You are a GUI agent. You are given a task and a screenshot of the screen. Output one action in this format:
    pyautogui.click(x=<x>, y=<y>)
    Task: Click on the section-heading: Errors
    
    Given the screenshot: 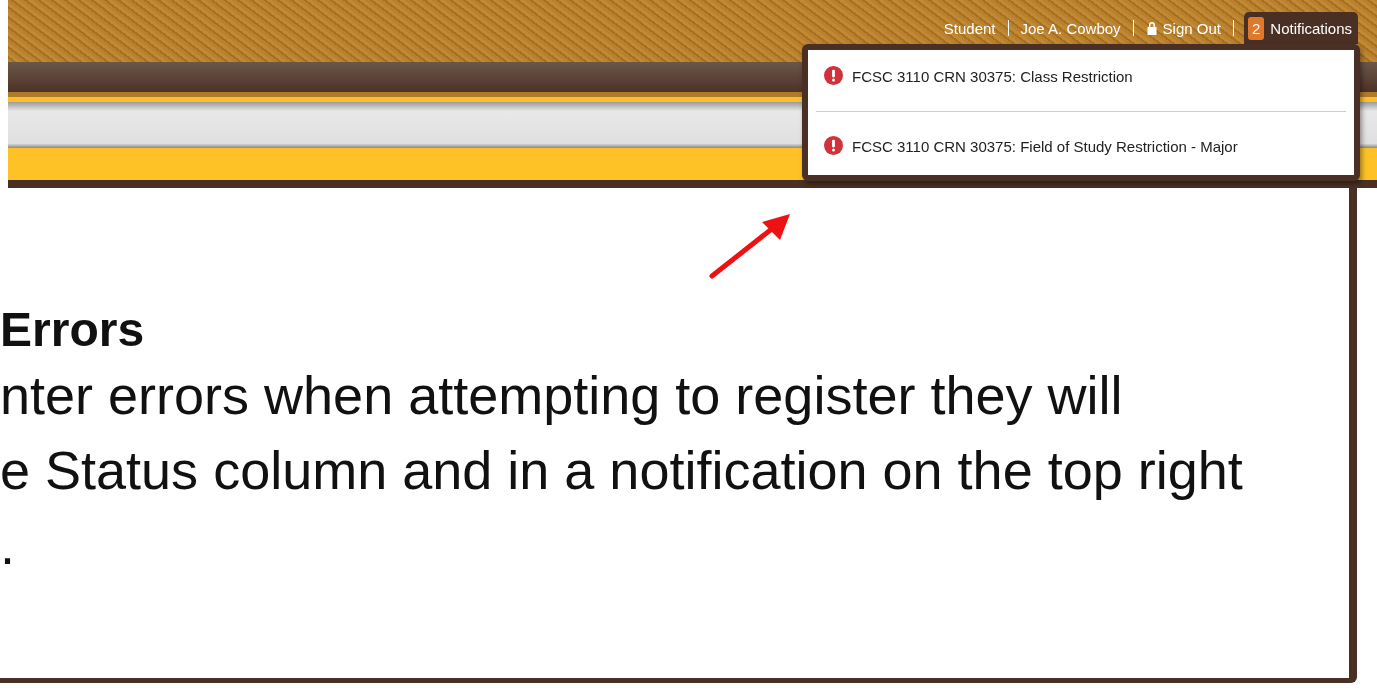 What is the action you would take?
    pyautogui.click(x=73, y=330)
    